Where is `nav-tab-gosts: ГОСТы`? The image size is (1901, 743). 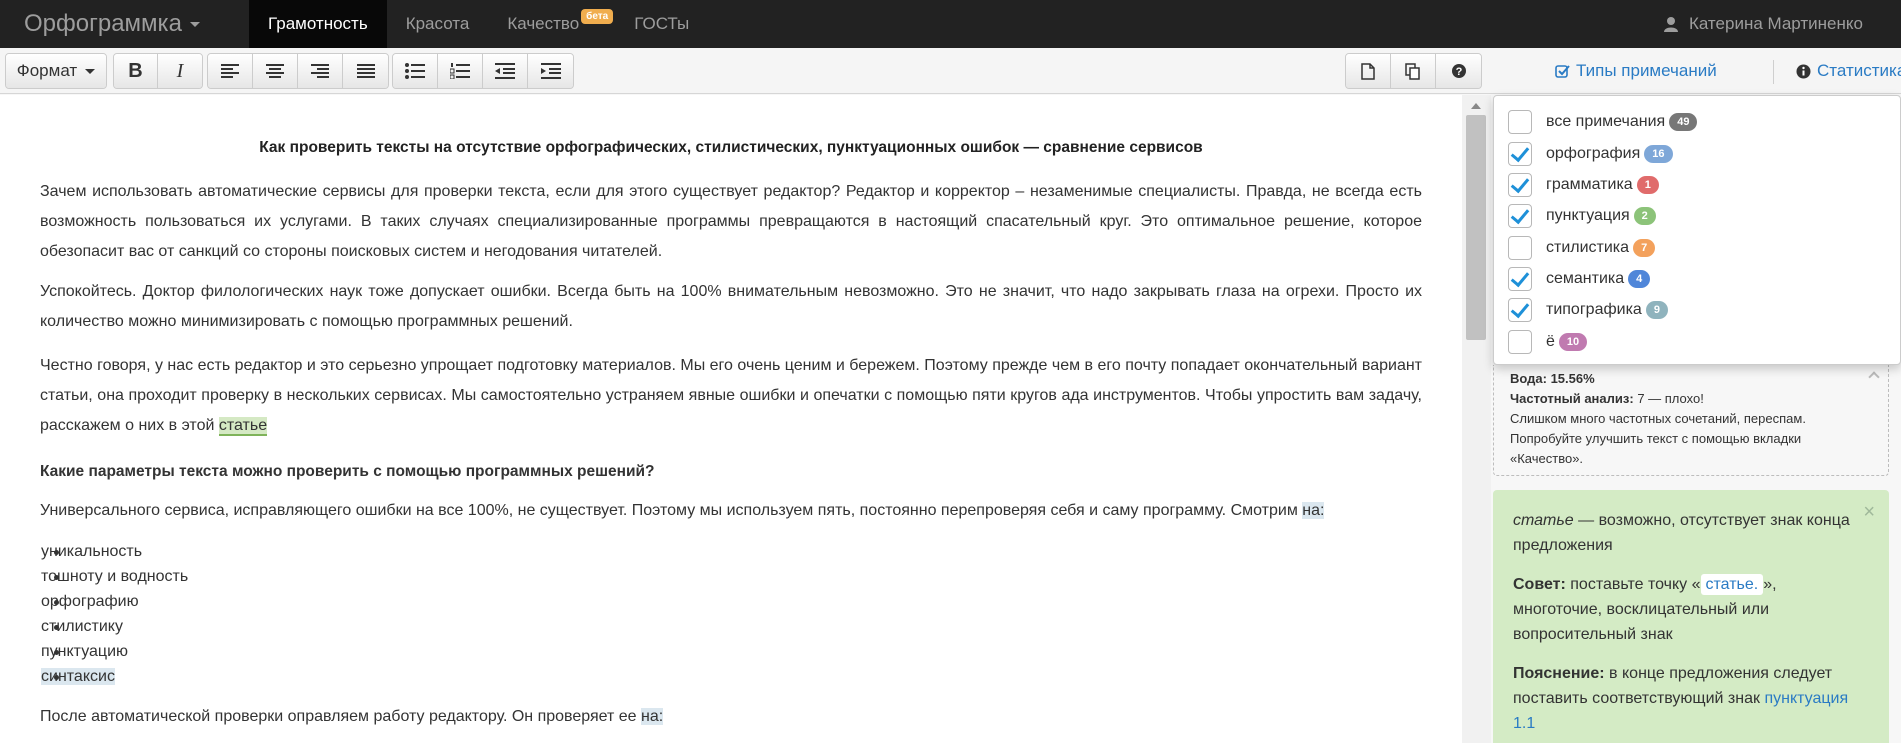
nav-tab-gosts: ГОСТы is located at coordinates (661, 24).